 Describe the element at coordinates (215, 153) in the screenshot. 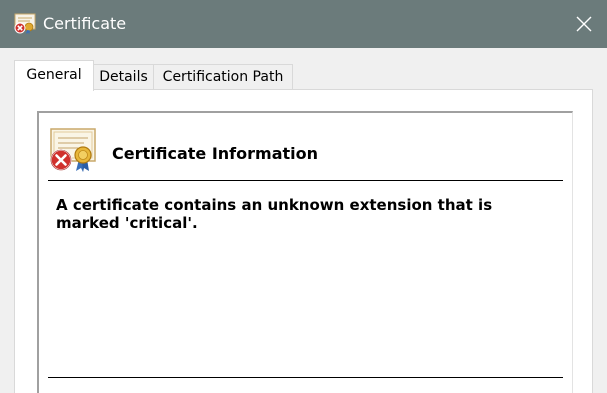

I see `certificate-information-heading: Certificate Information` at that location.